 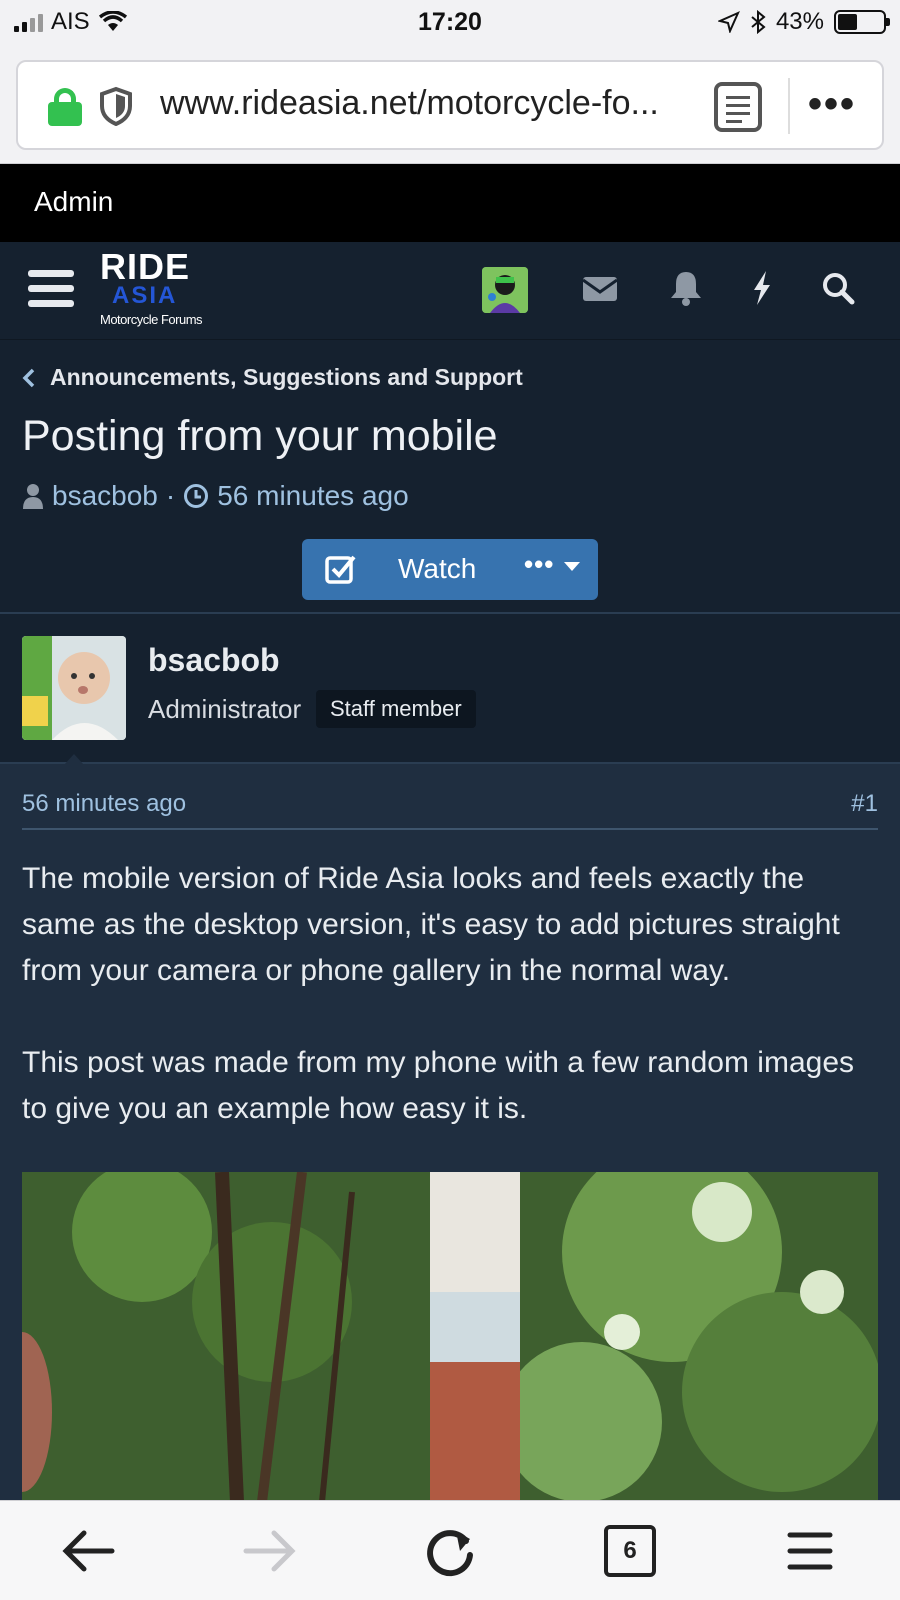 What do you see at coordinates (105, 496) in the screenshot?
I see `thread-author: bsacbob` at bounding box center [105, 496].